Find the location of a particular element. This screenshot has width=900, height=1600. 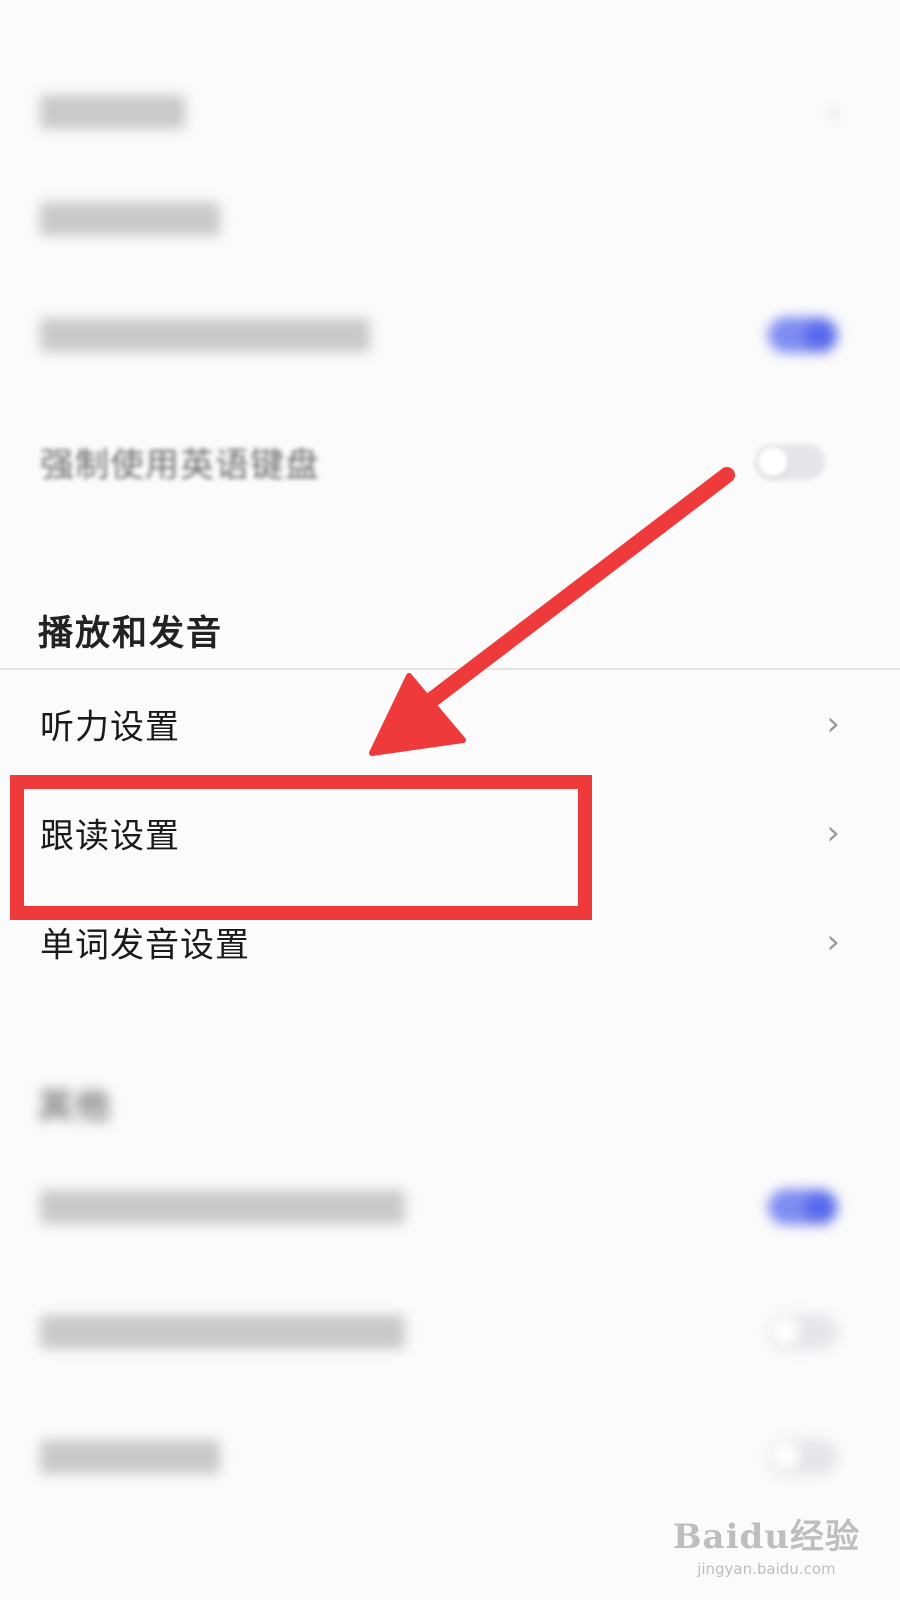

settings-row-label: 强制使用英语键盘 is located at coordinates (180, 465).